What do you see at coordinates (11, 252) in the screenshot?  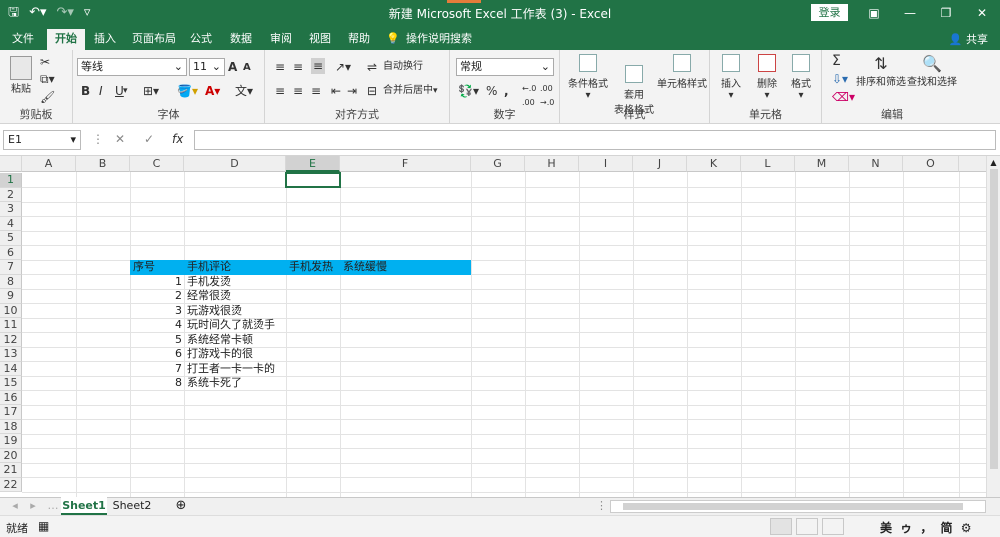 I see `row-header-6: 6` at bounding box center [11, 252].